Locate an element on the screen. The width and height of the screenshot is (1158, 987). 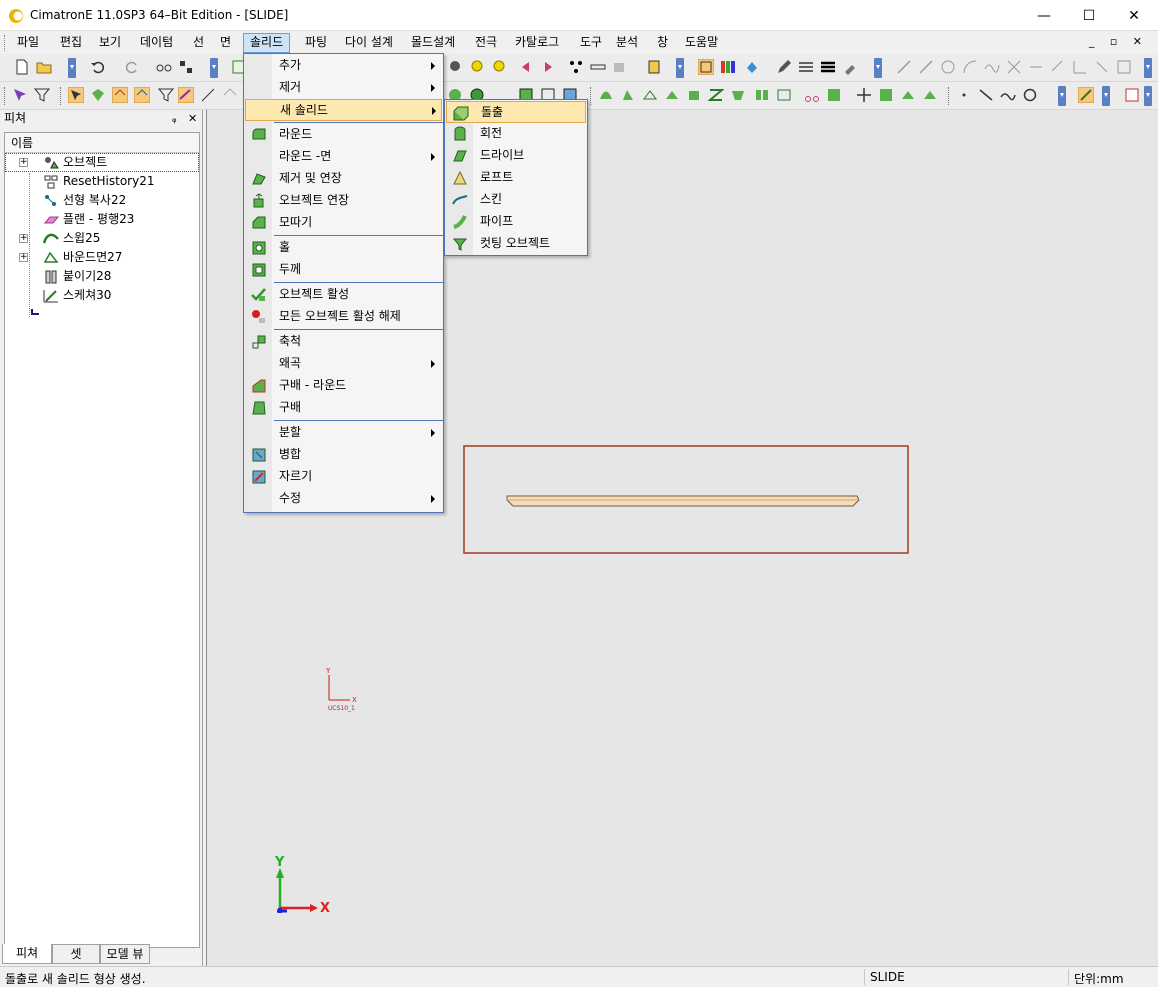
solid-menu-item: 제거 및 연장 is located at coordinates (343, 179).